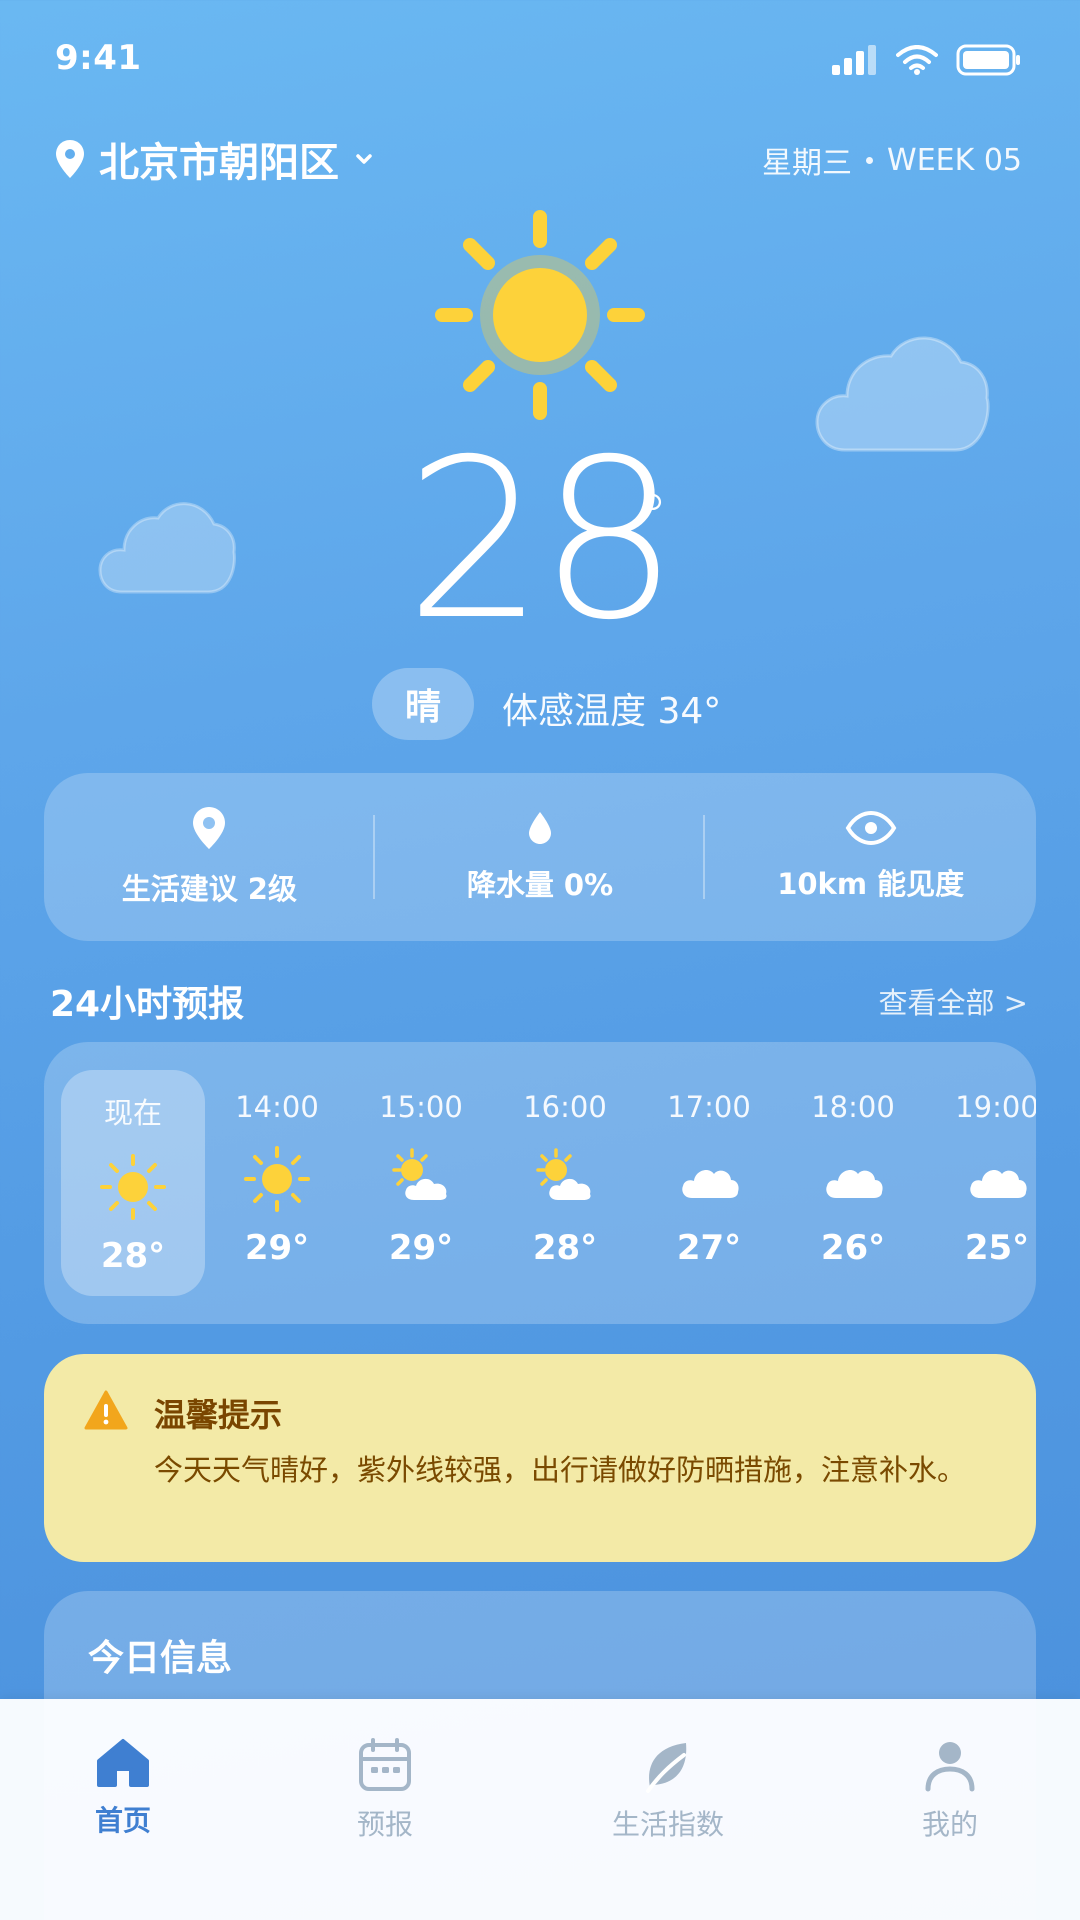  I want to click on location-name: 北京市朝阳区, so click(219, 163).